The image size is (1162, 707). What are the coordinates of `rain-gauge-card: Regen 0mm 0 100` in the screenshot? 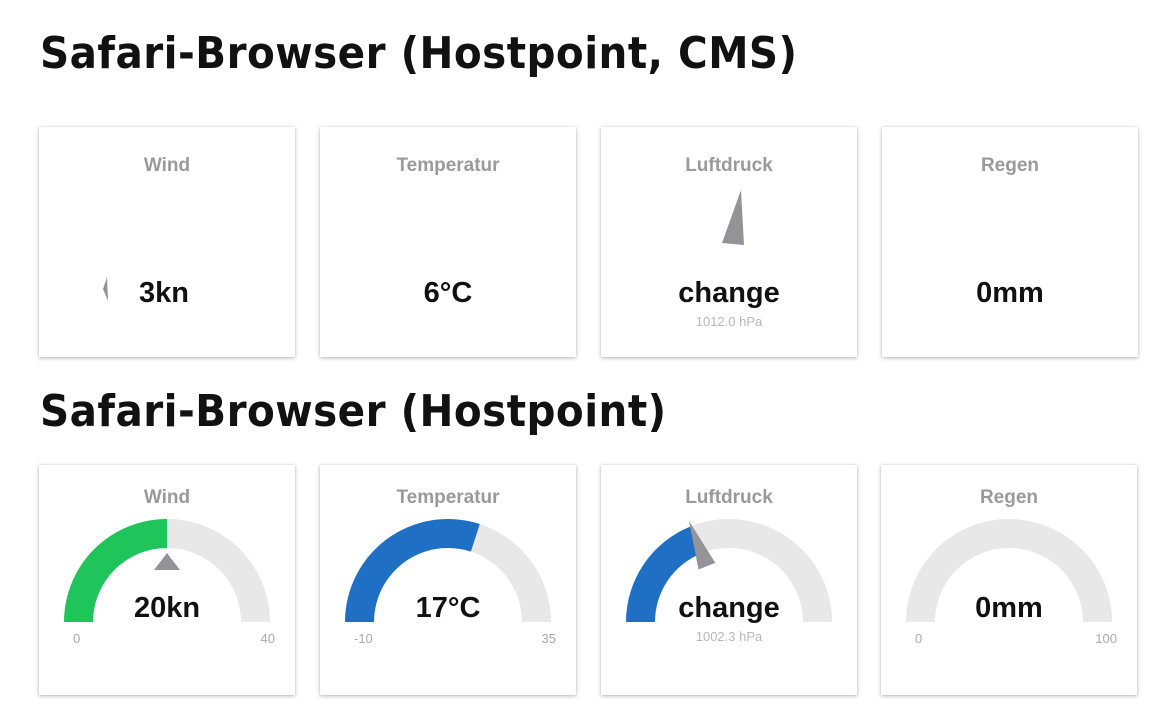 It's located at (1009, 580).